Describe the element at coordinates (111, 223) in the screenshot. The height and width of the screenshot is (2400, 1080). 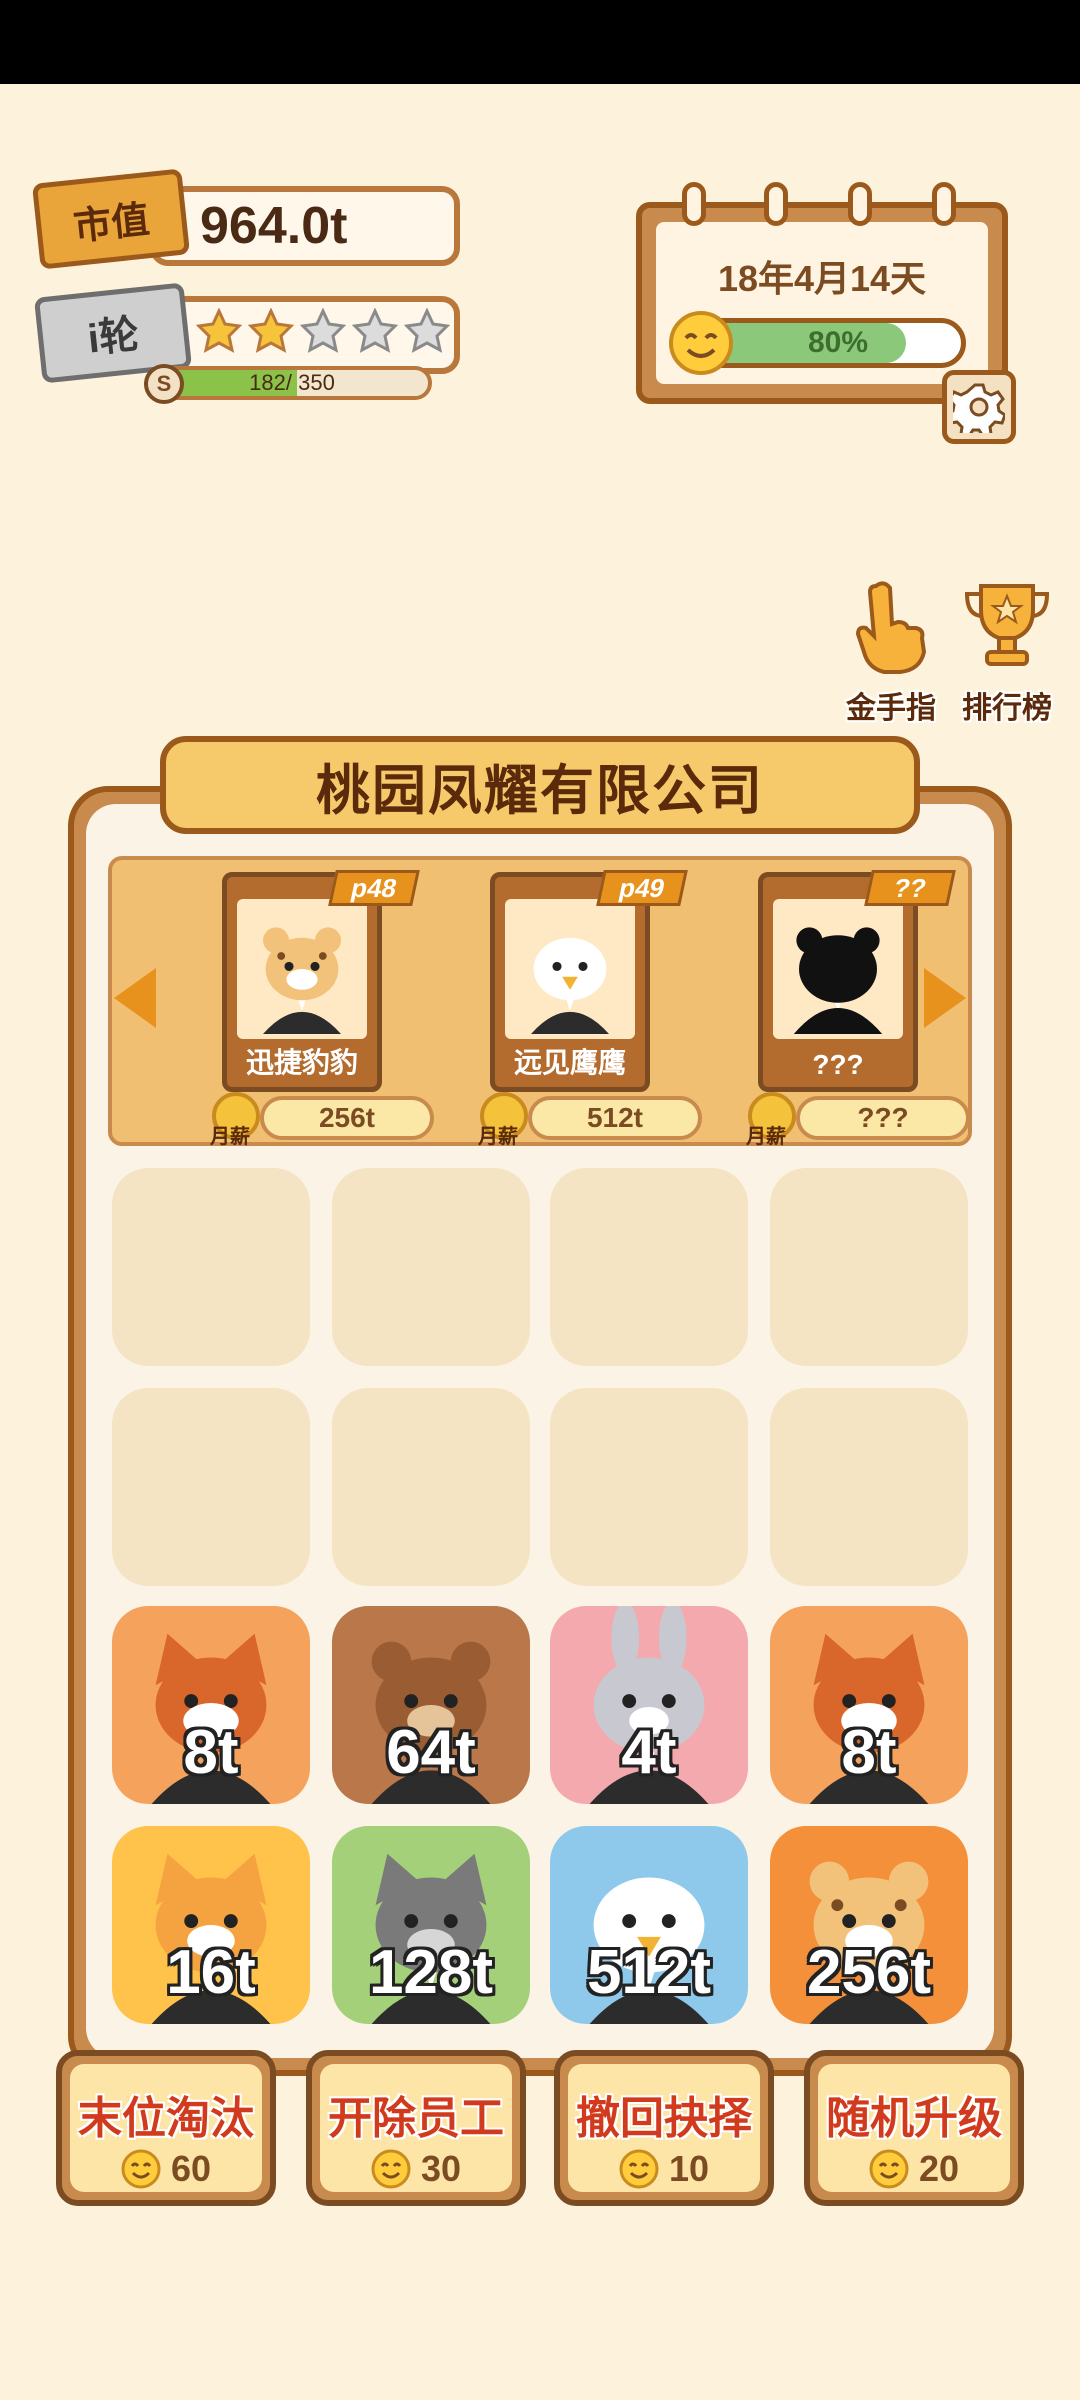
I see `market-value-tag-label: 市值` at that location.